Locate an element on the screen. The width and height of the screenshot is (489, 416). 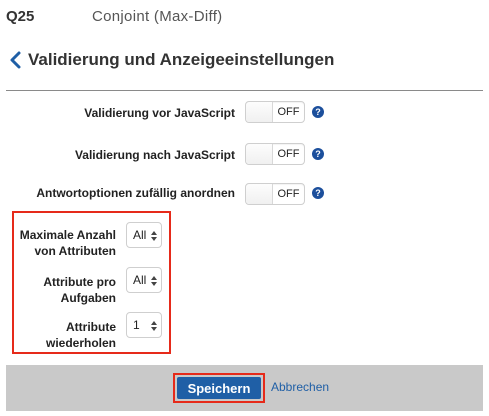
cancel-link: Abbrechen is located at coordinates (300, 387).